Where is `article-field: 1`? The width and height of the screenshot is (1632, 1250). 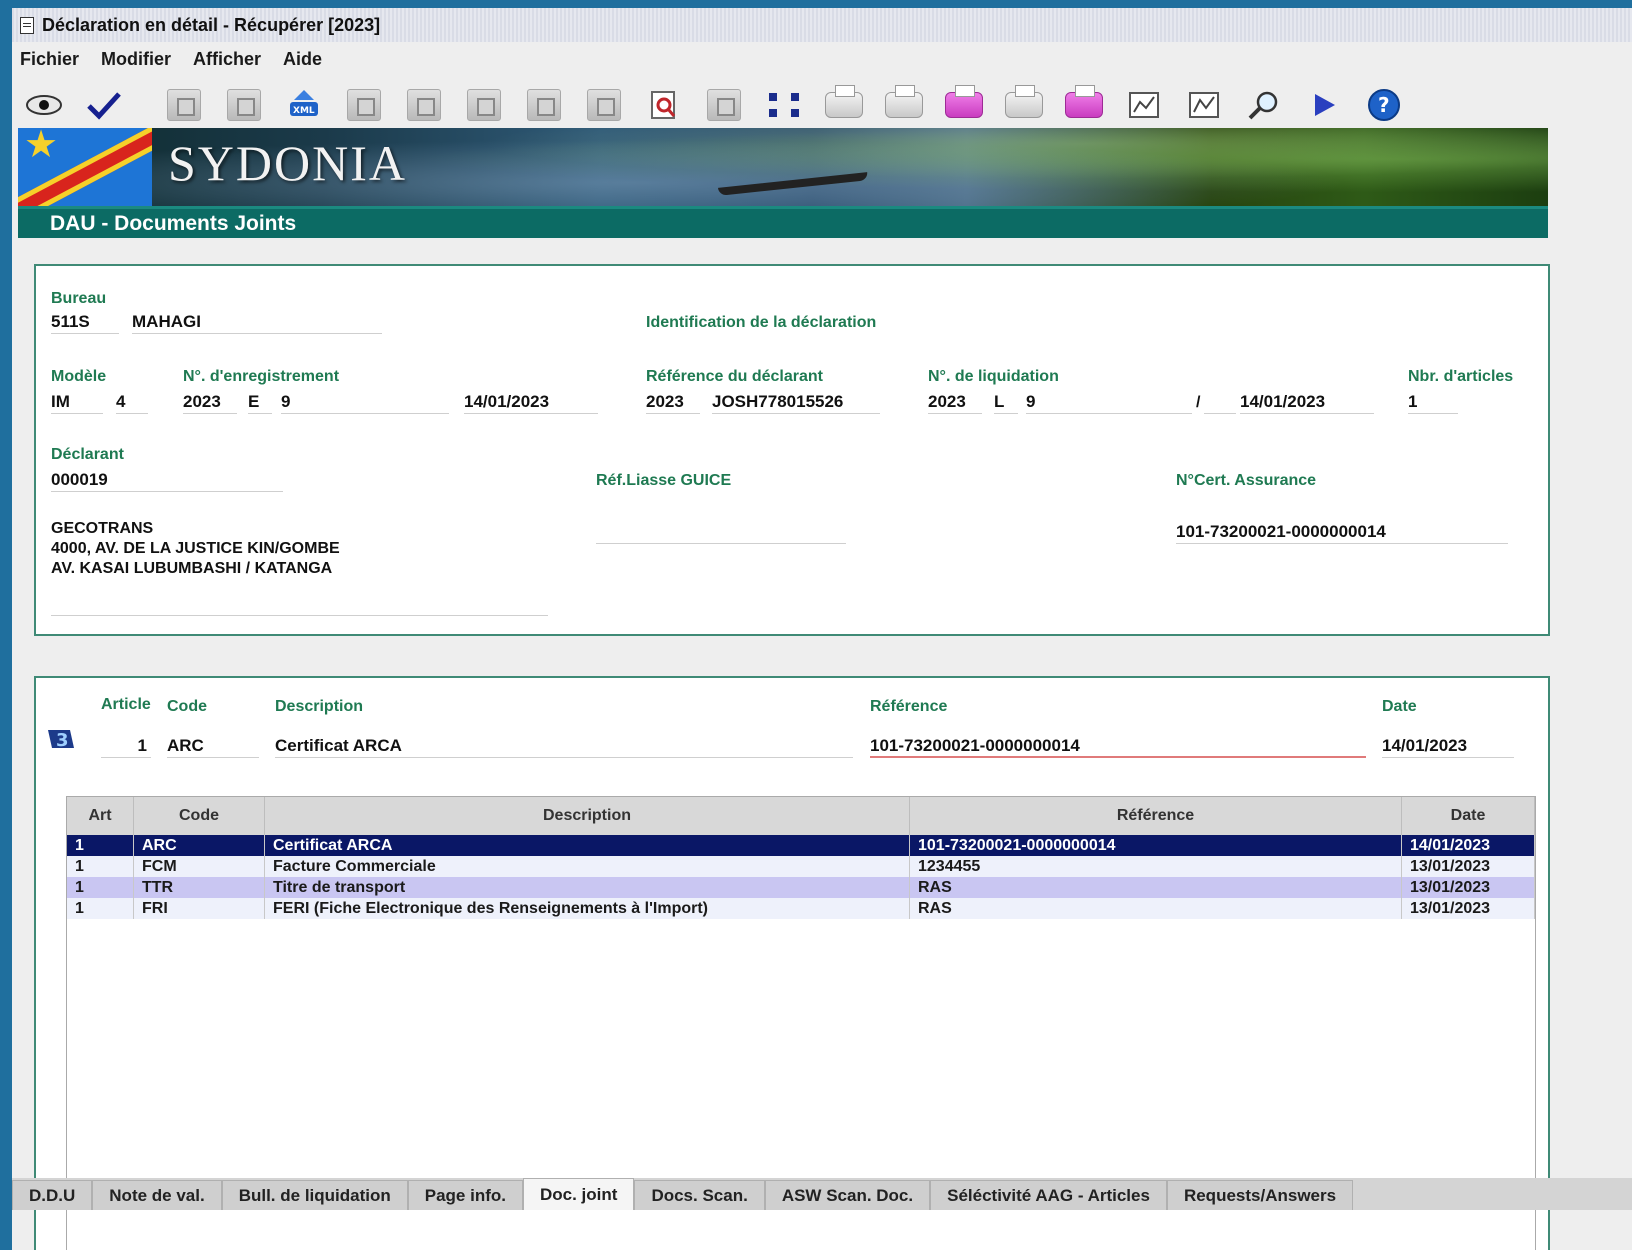
article-field: 1 is located at coordinates (126, 747).